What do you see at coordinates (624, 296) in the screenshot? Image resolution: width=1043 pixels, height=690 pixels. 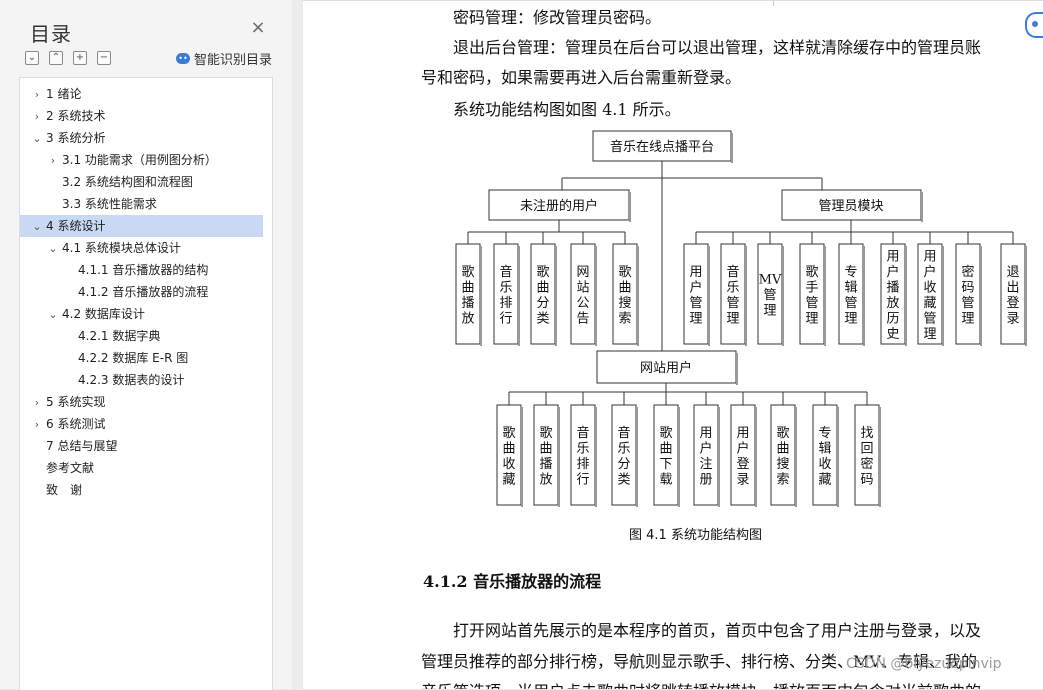 I see `unreg-leaf-label: 歌曲搜索` at bounding box center [624, 296].